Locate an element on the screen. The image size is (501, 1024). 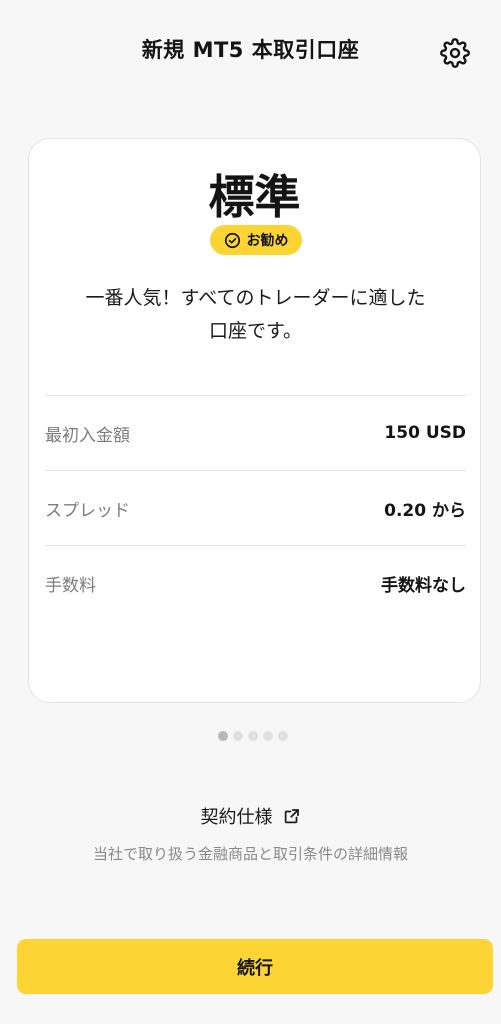
row-value: 手数料なし is located at coordinates (423, 585).